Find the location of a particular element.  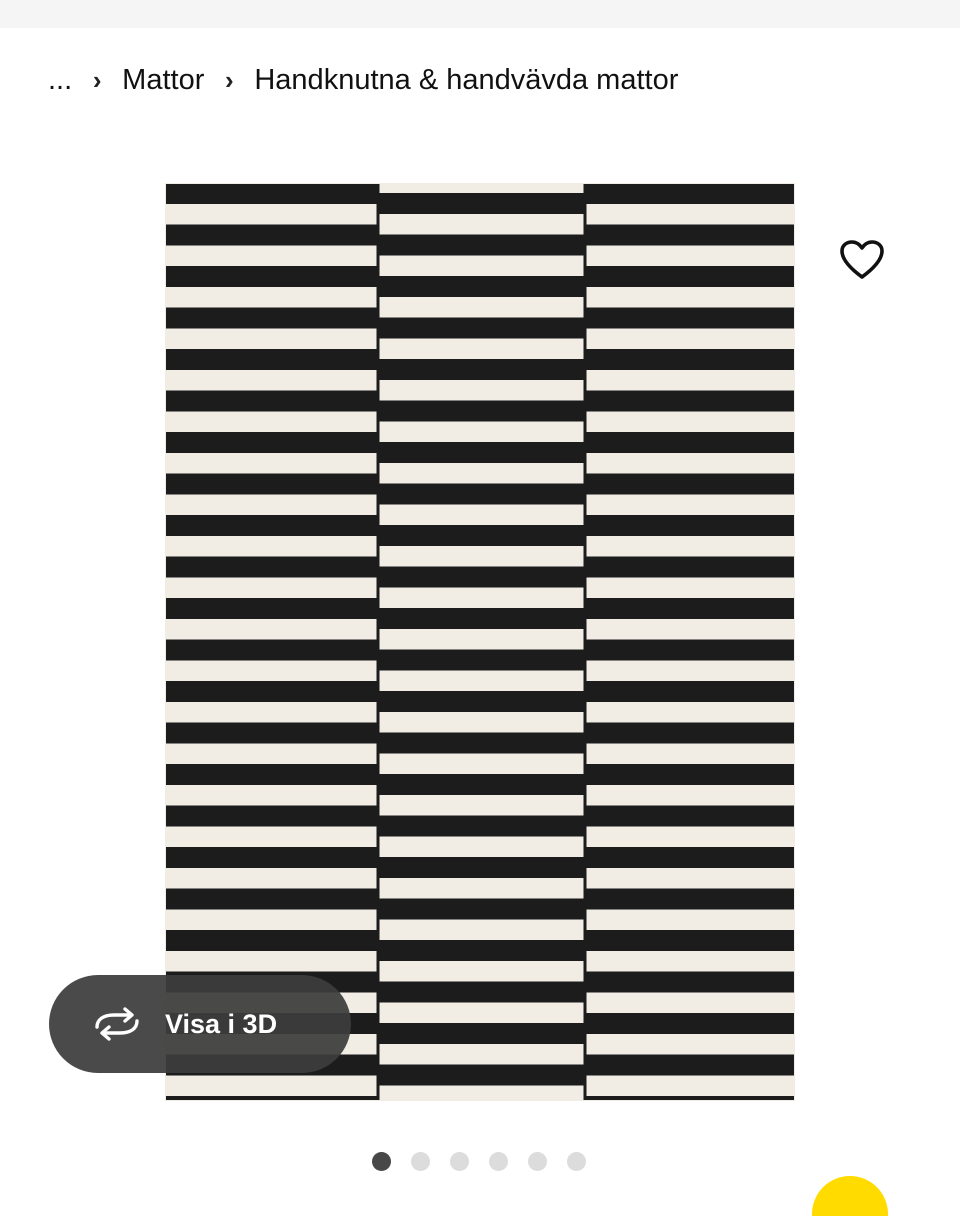

favorite-button is located at coordinates (862, 260).